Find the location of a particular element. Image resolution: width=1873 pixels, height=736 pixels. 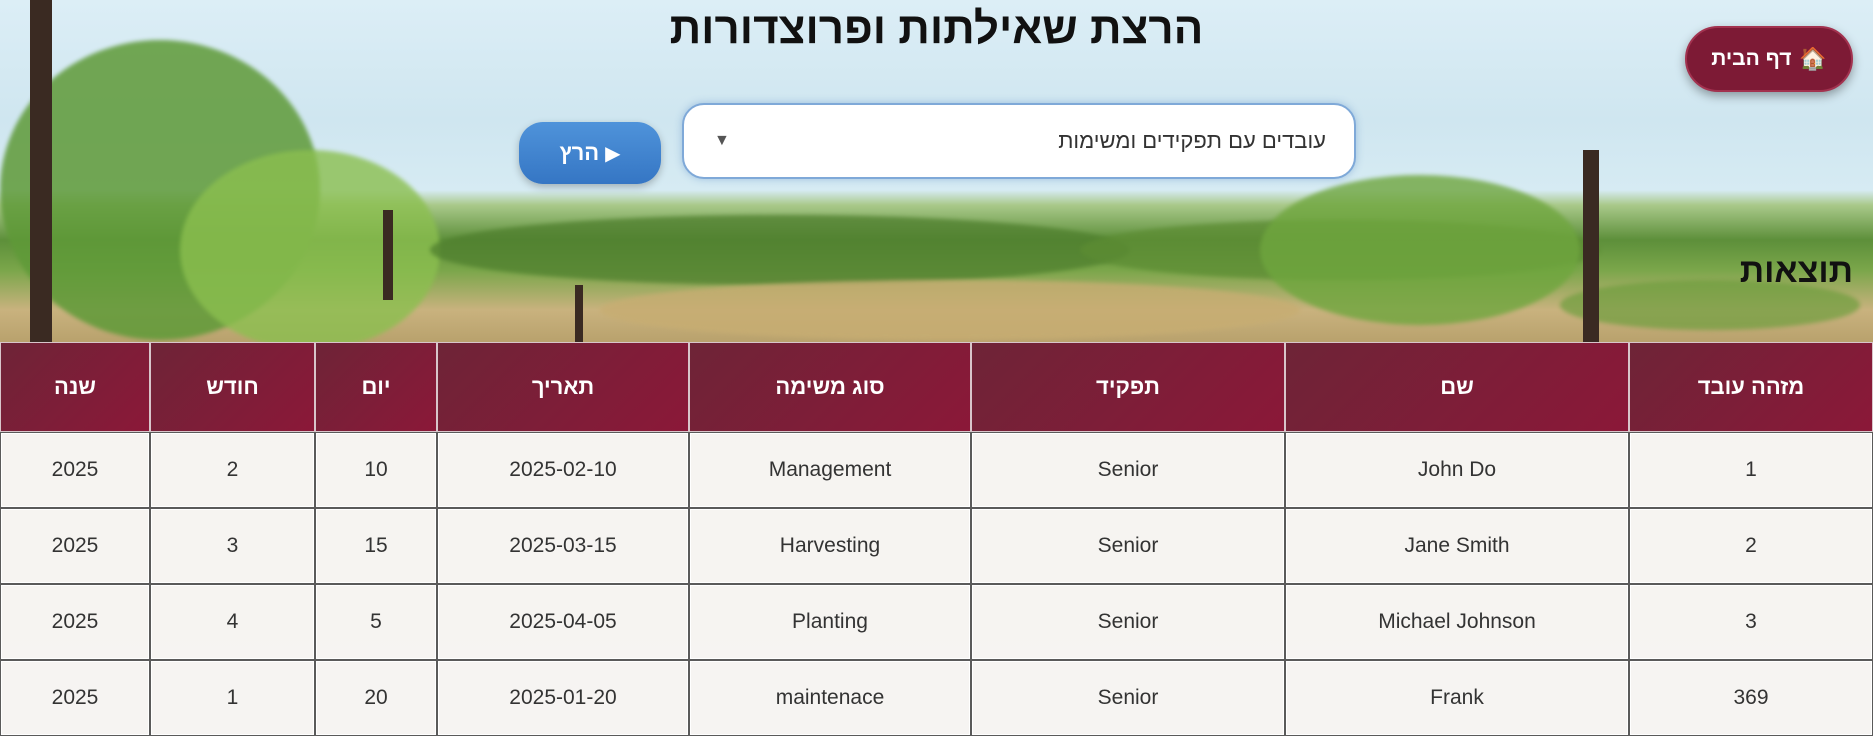

table-cell: 2025-04-05 is located at coordinates (563, 622).